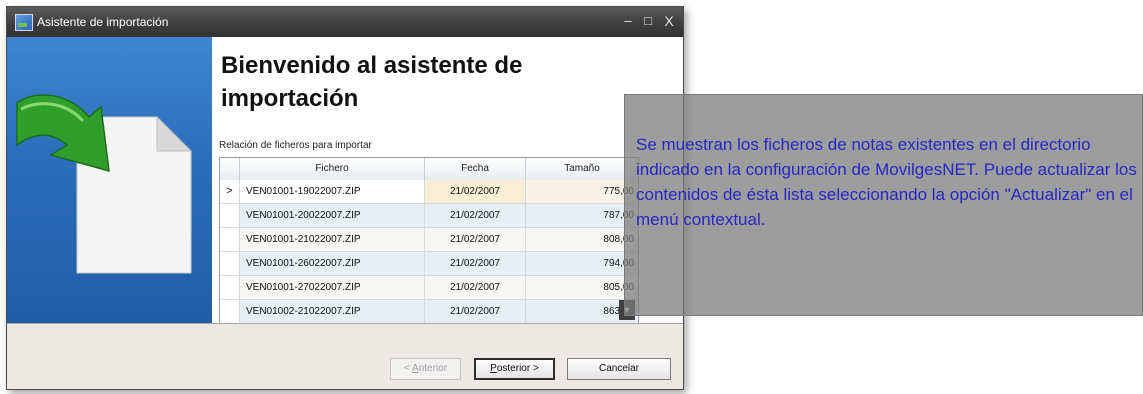 Image resolution: width=1143 pixels, height=394 pixels. What do you see at coordinates (63, 133) in the screenshot?
I see `import-arrow-icon` at bounding box center [63, 133].